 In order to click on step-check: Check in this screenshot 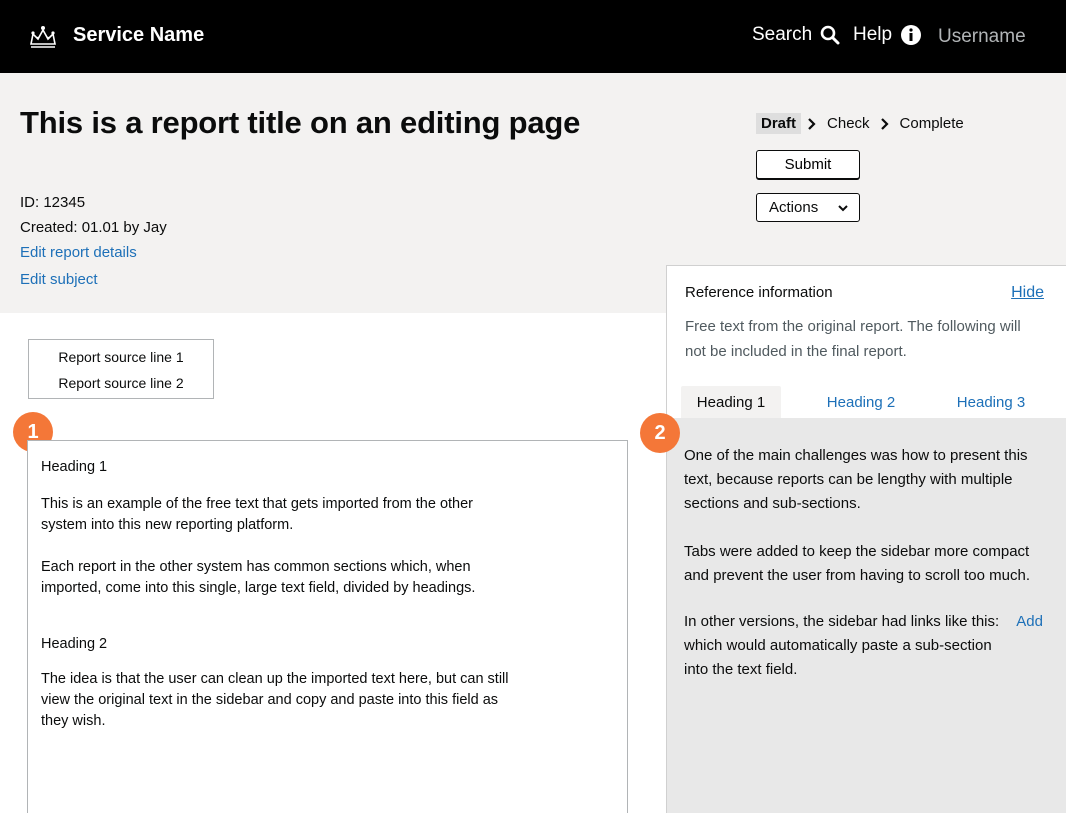, I will do `click(848, 123)`.